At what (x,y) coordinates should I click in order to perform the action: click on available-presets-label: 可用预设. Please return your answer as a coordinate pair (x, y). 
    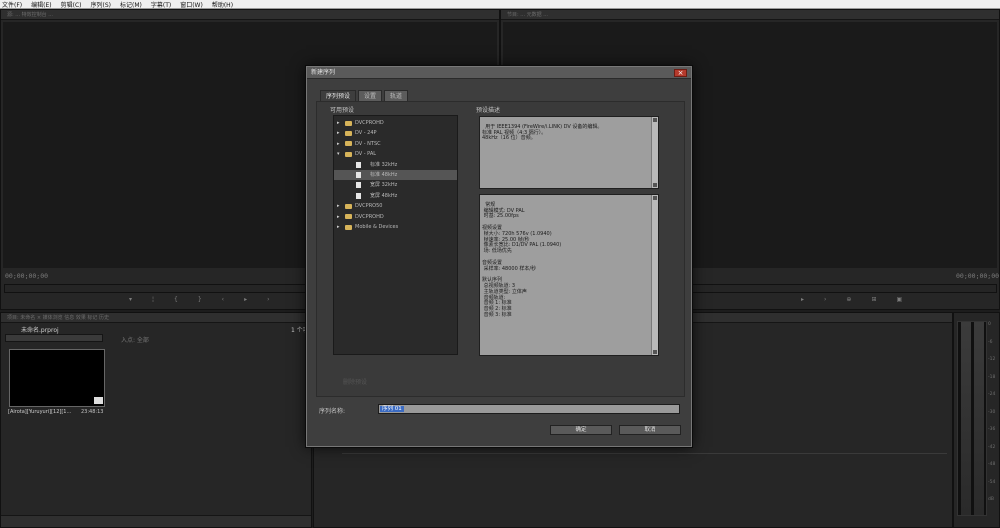
    Looking at the image, I should click on (342, 110).